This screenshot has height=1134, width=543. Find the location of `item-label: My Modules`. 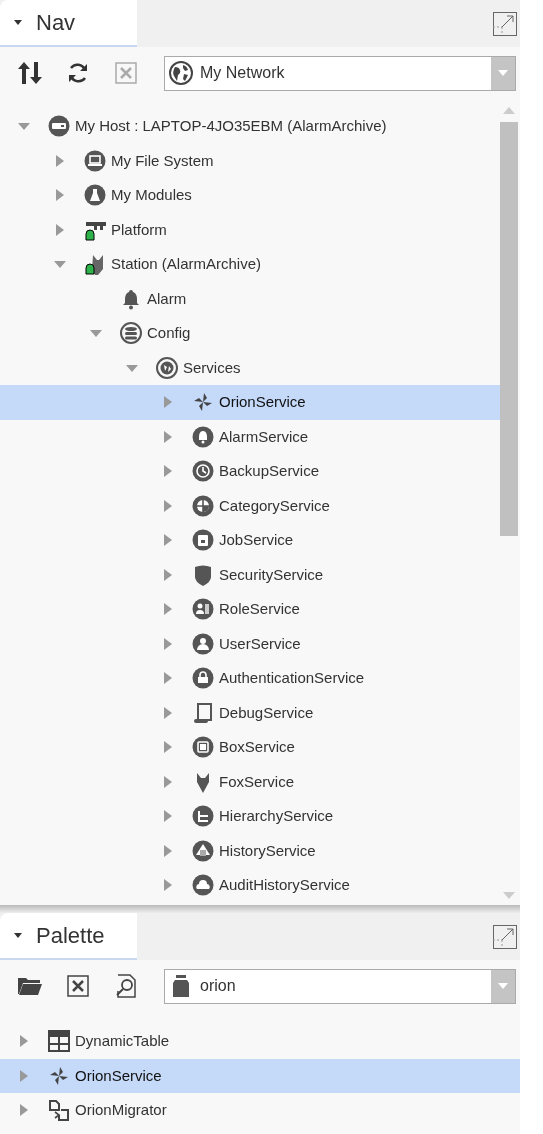

item-label: My Modules is located at coordinates (151, 195).